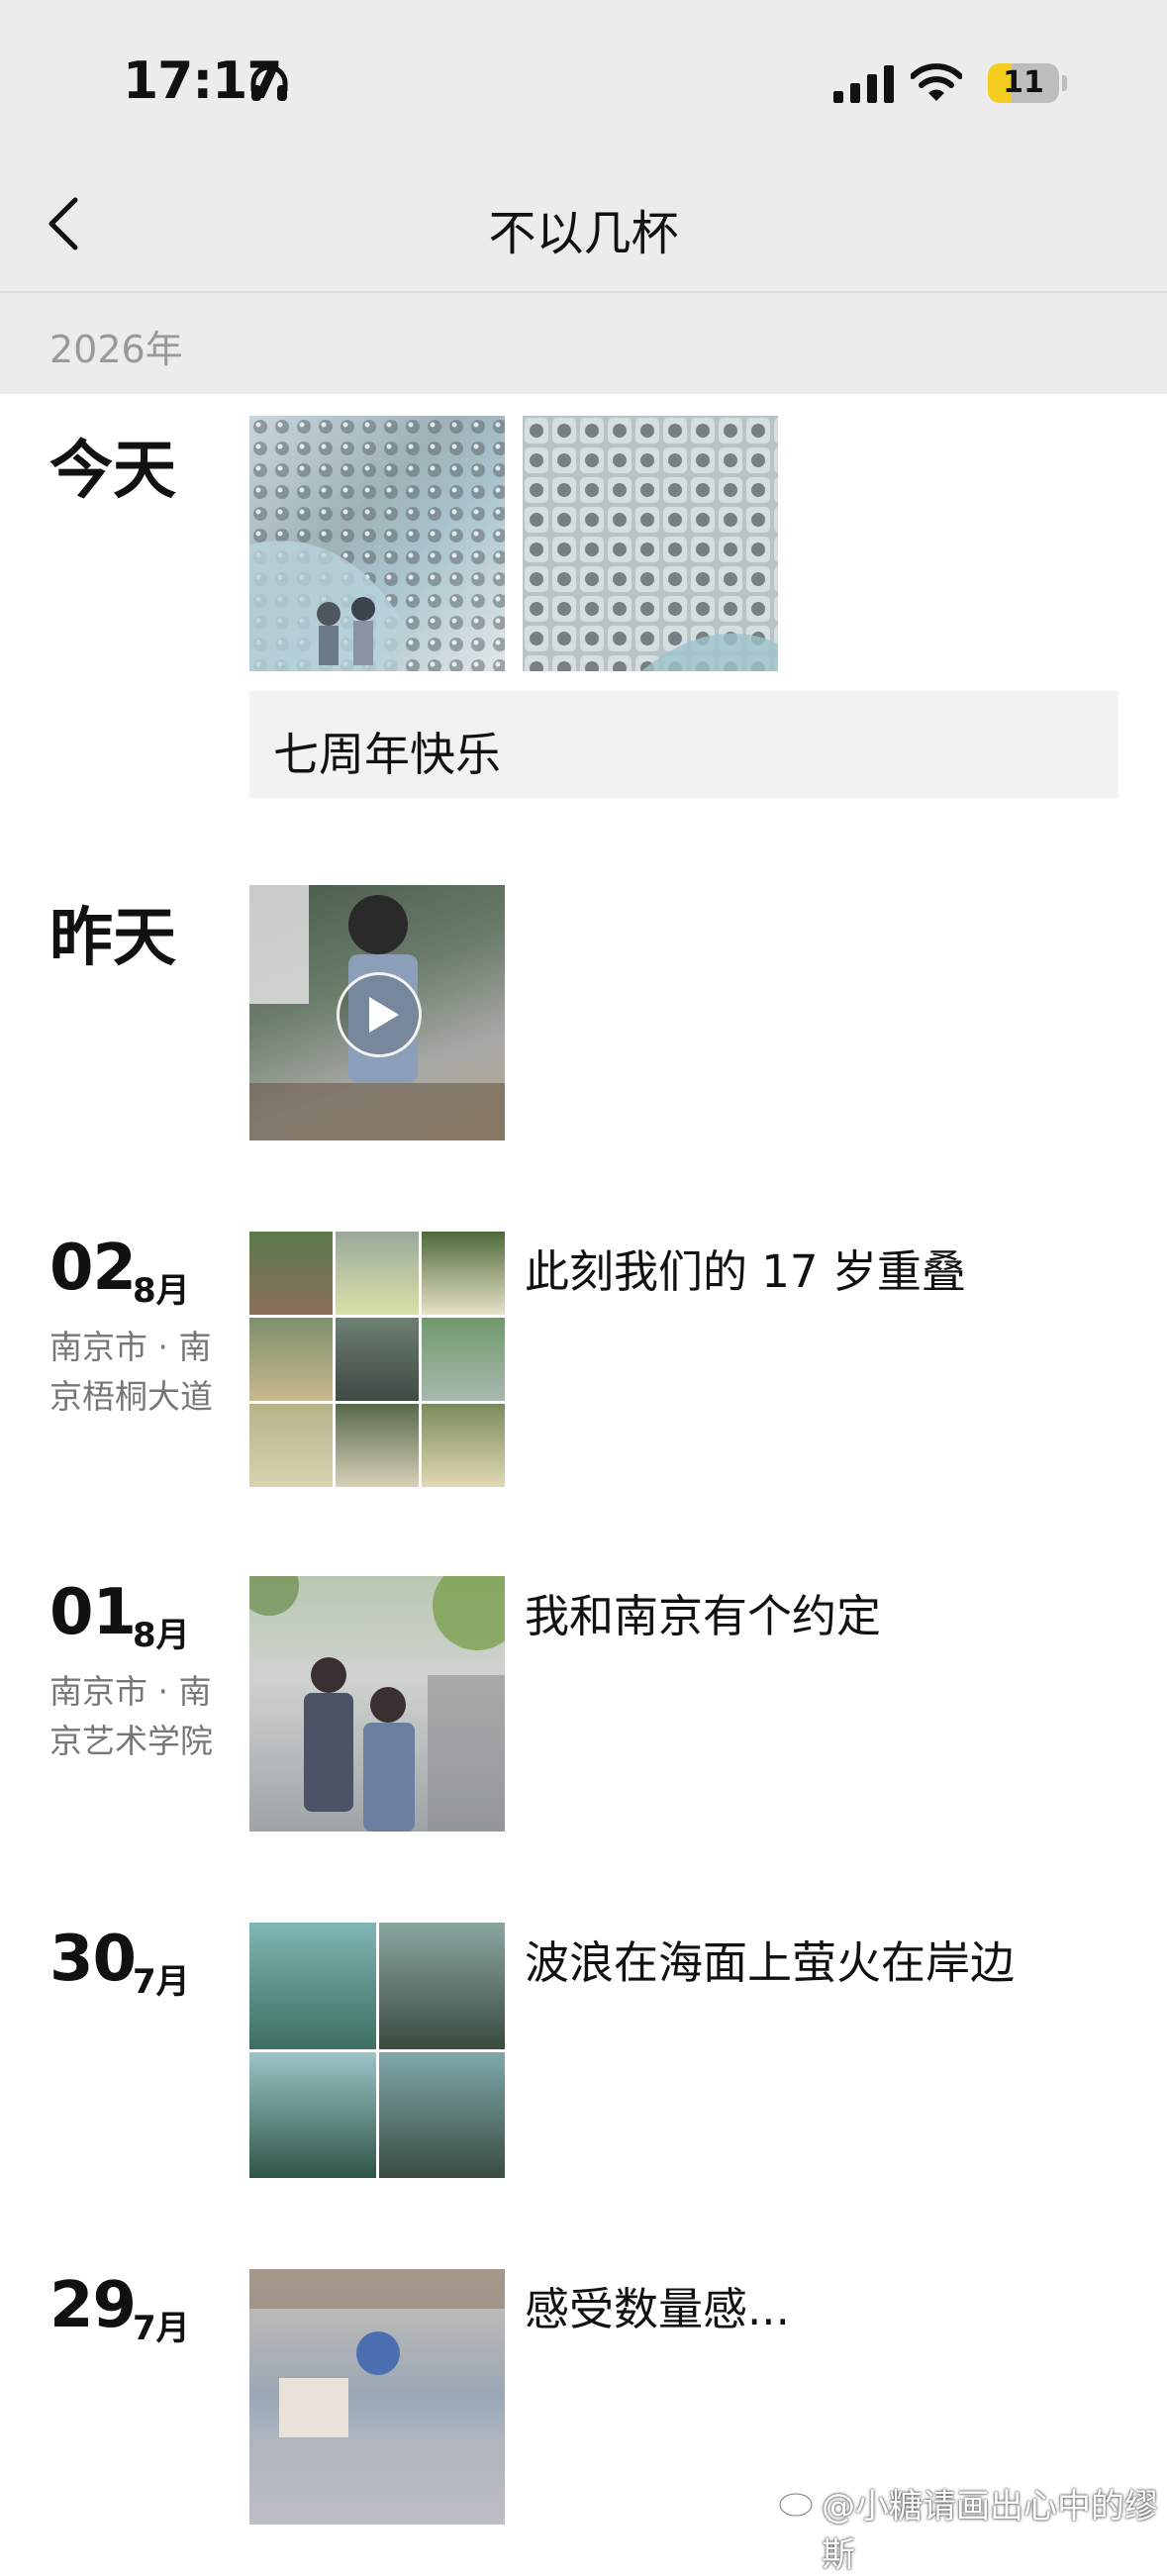  I want to click on video-thumbnail, so click(377, 1013).